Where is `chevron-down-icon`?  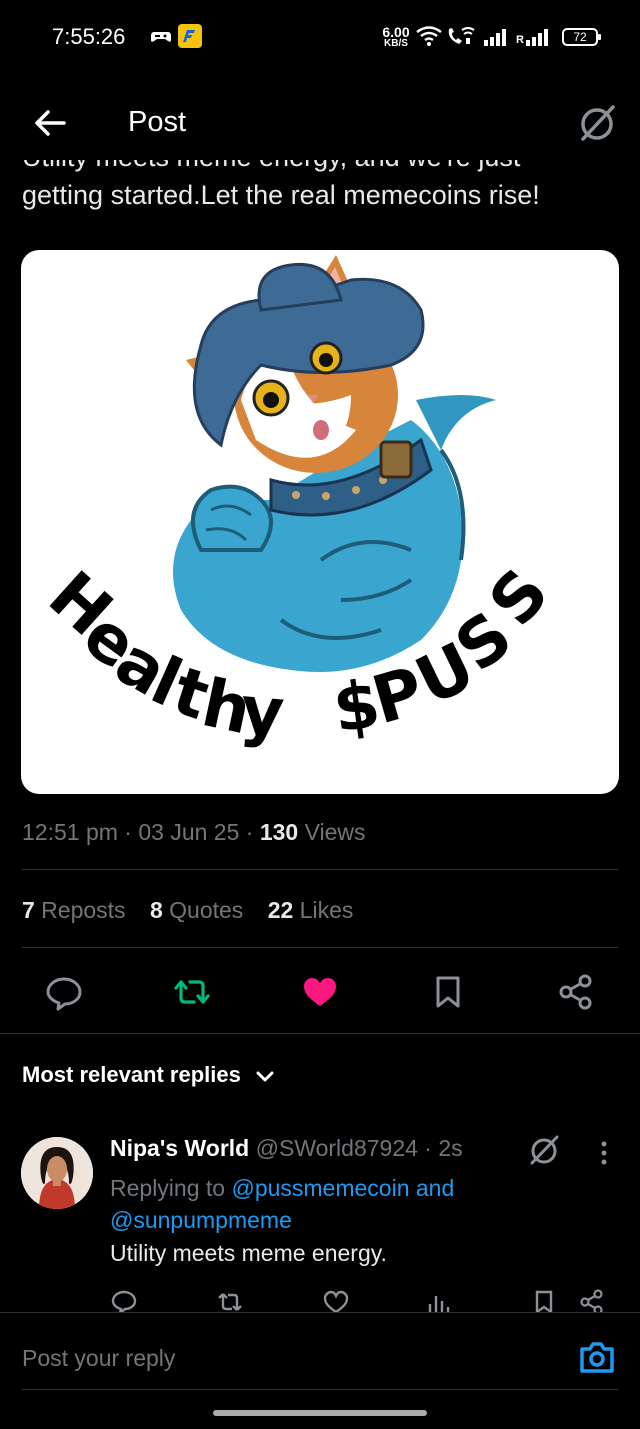
chevron-down-icon is located at coordinates (265, 1077).